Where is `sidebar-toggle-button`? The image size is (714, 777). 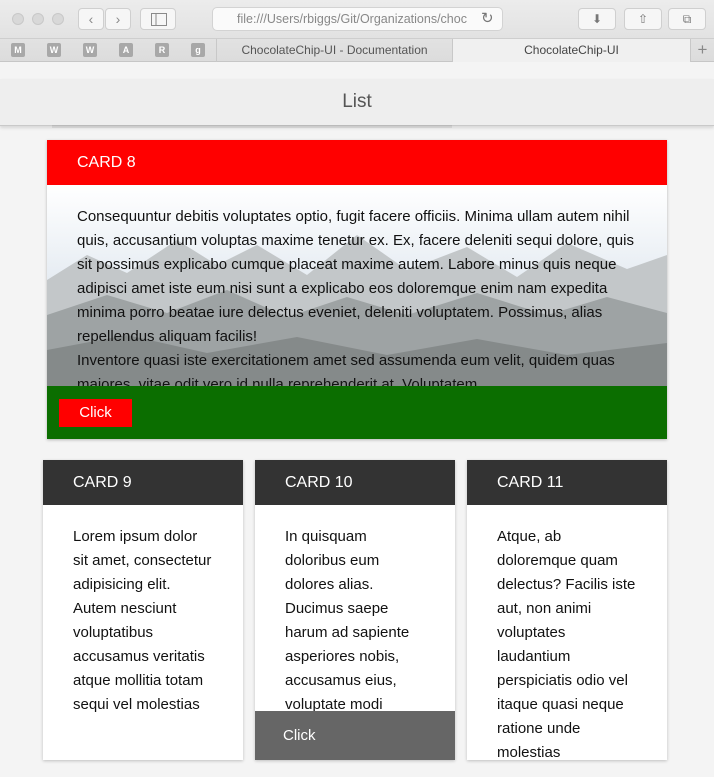 sidebar-toggle-button is located at coordinates (158, 19).